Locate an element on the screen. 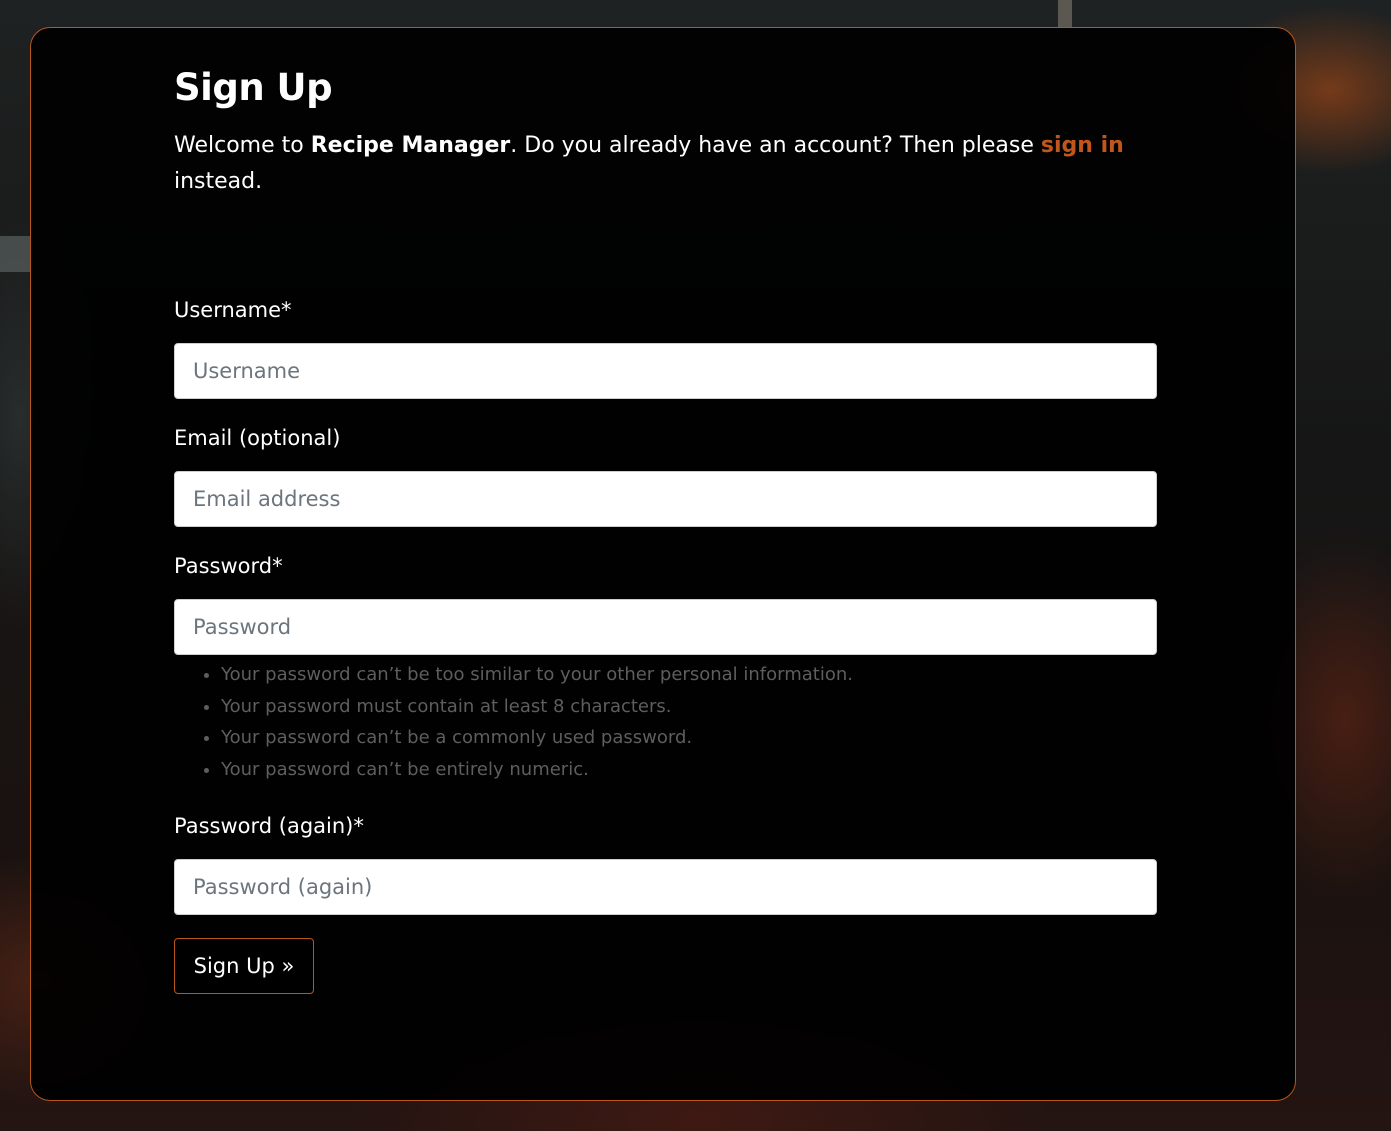 This screenshot has height=1131, width=1391. password-hint: Your password can’t be entirely numeric. is located at coordinates (537, 770).